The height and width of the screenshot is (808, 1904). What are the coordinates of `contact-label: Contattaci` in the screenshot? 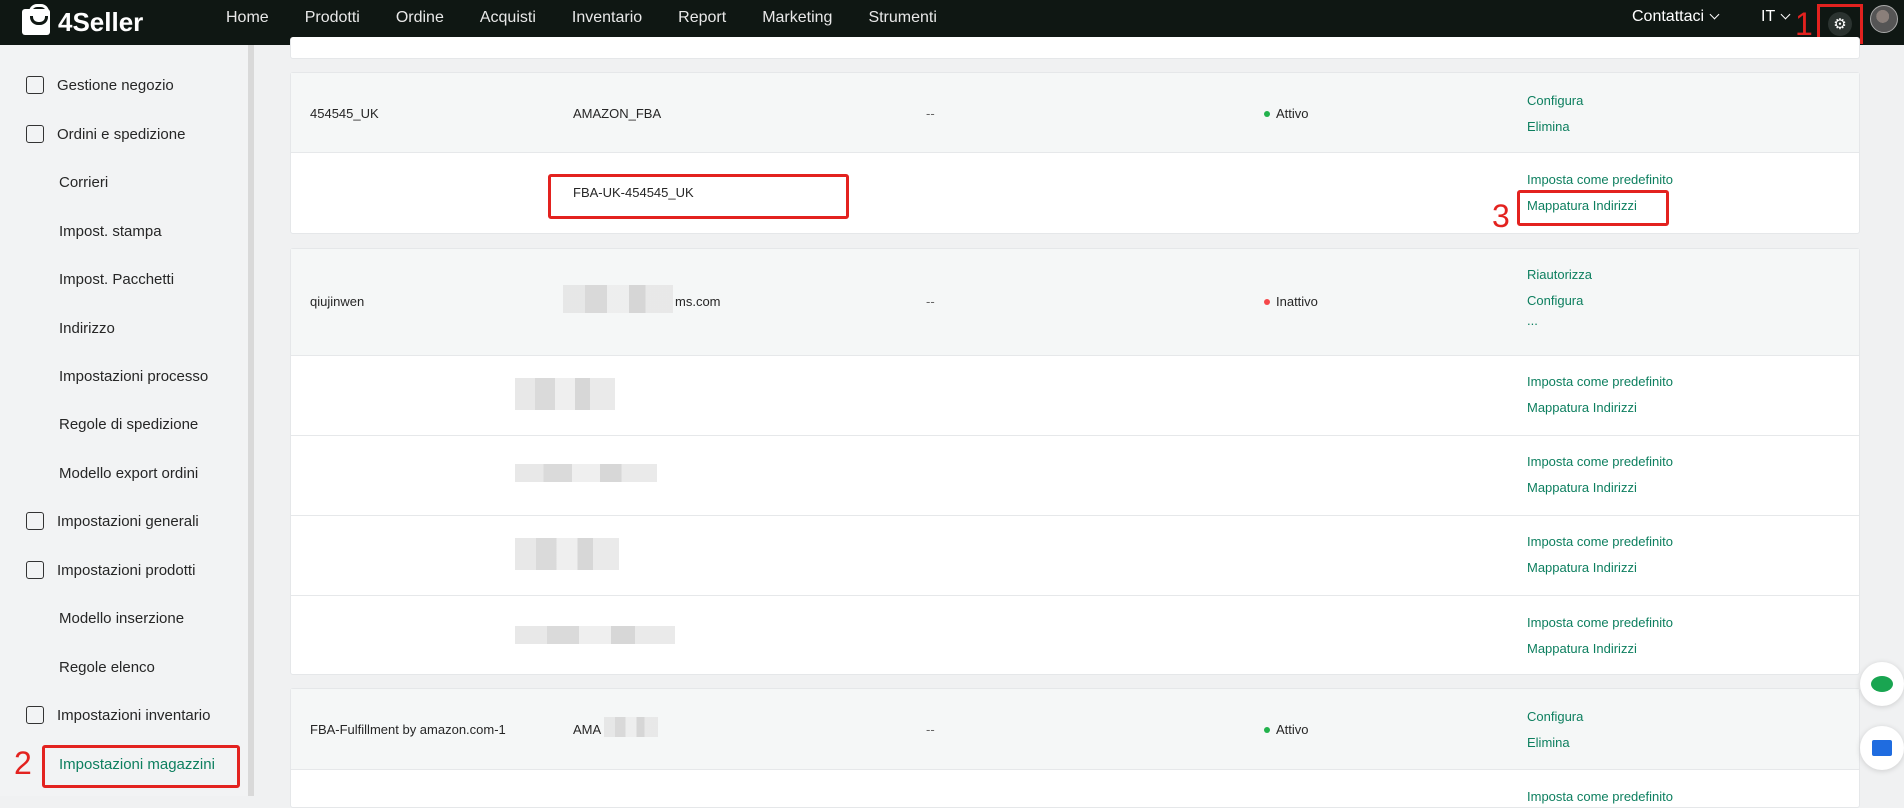 It's located at (1668, 16).